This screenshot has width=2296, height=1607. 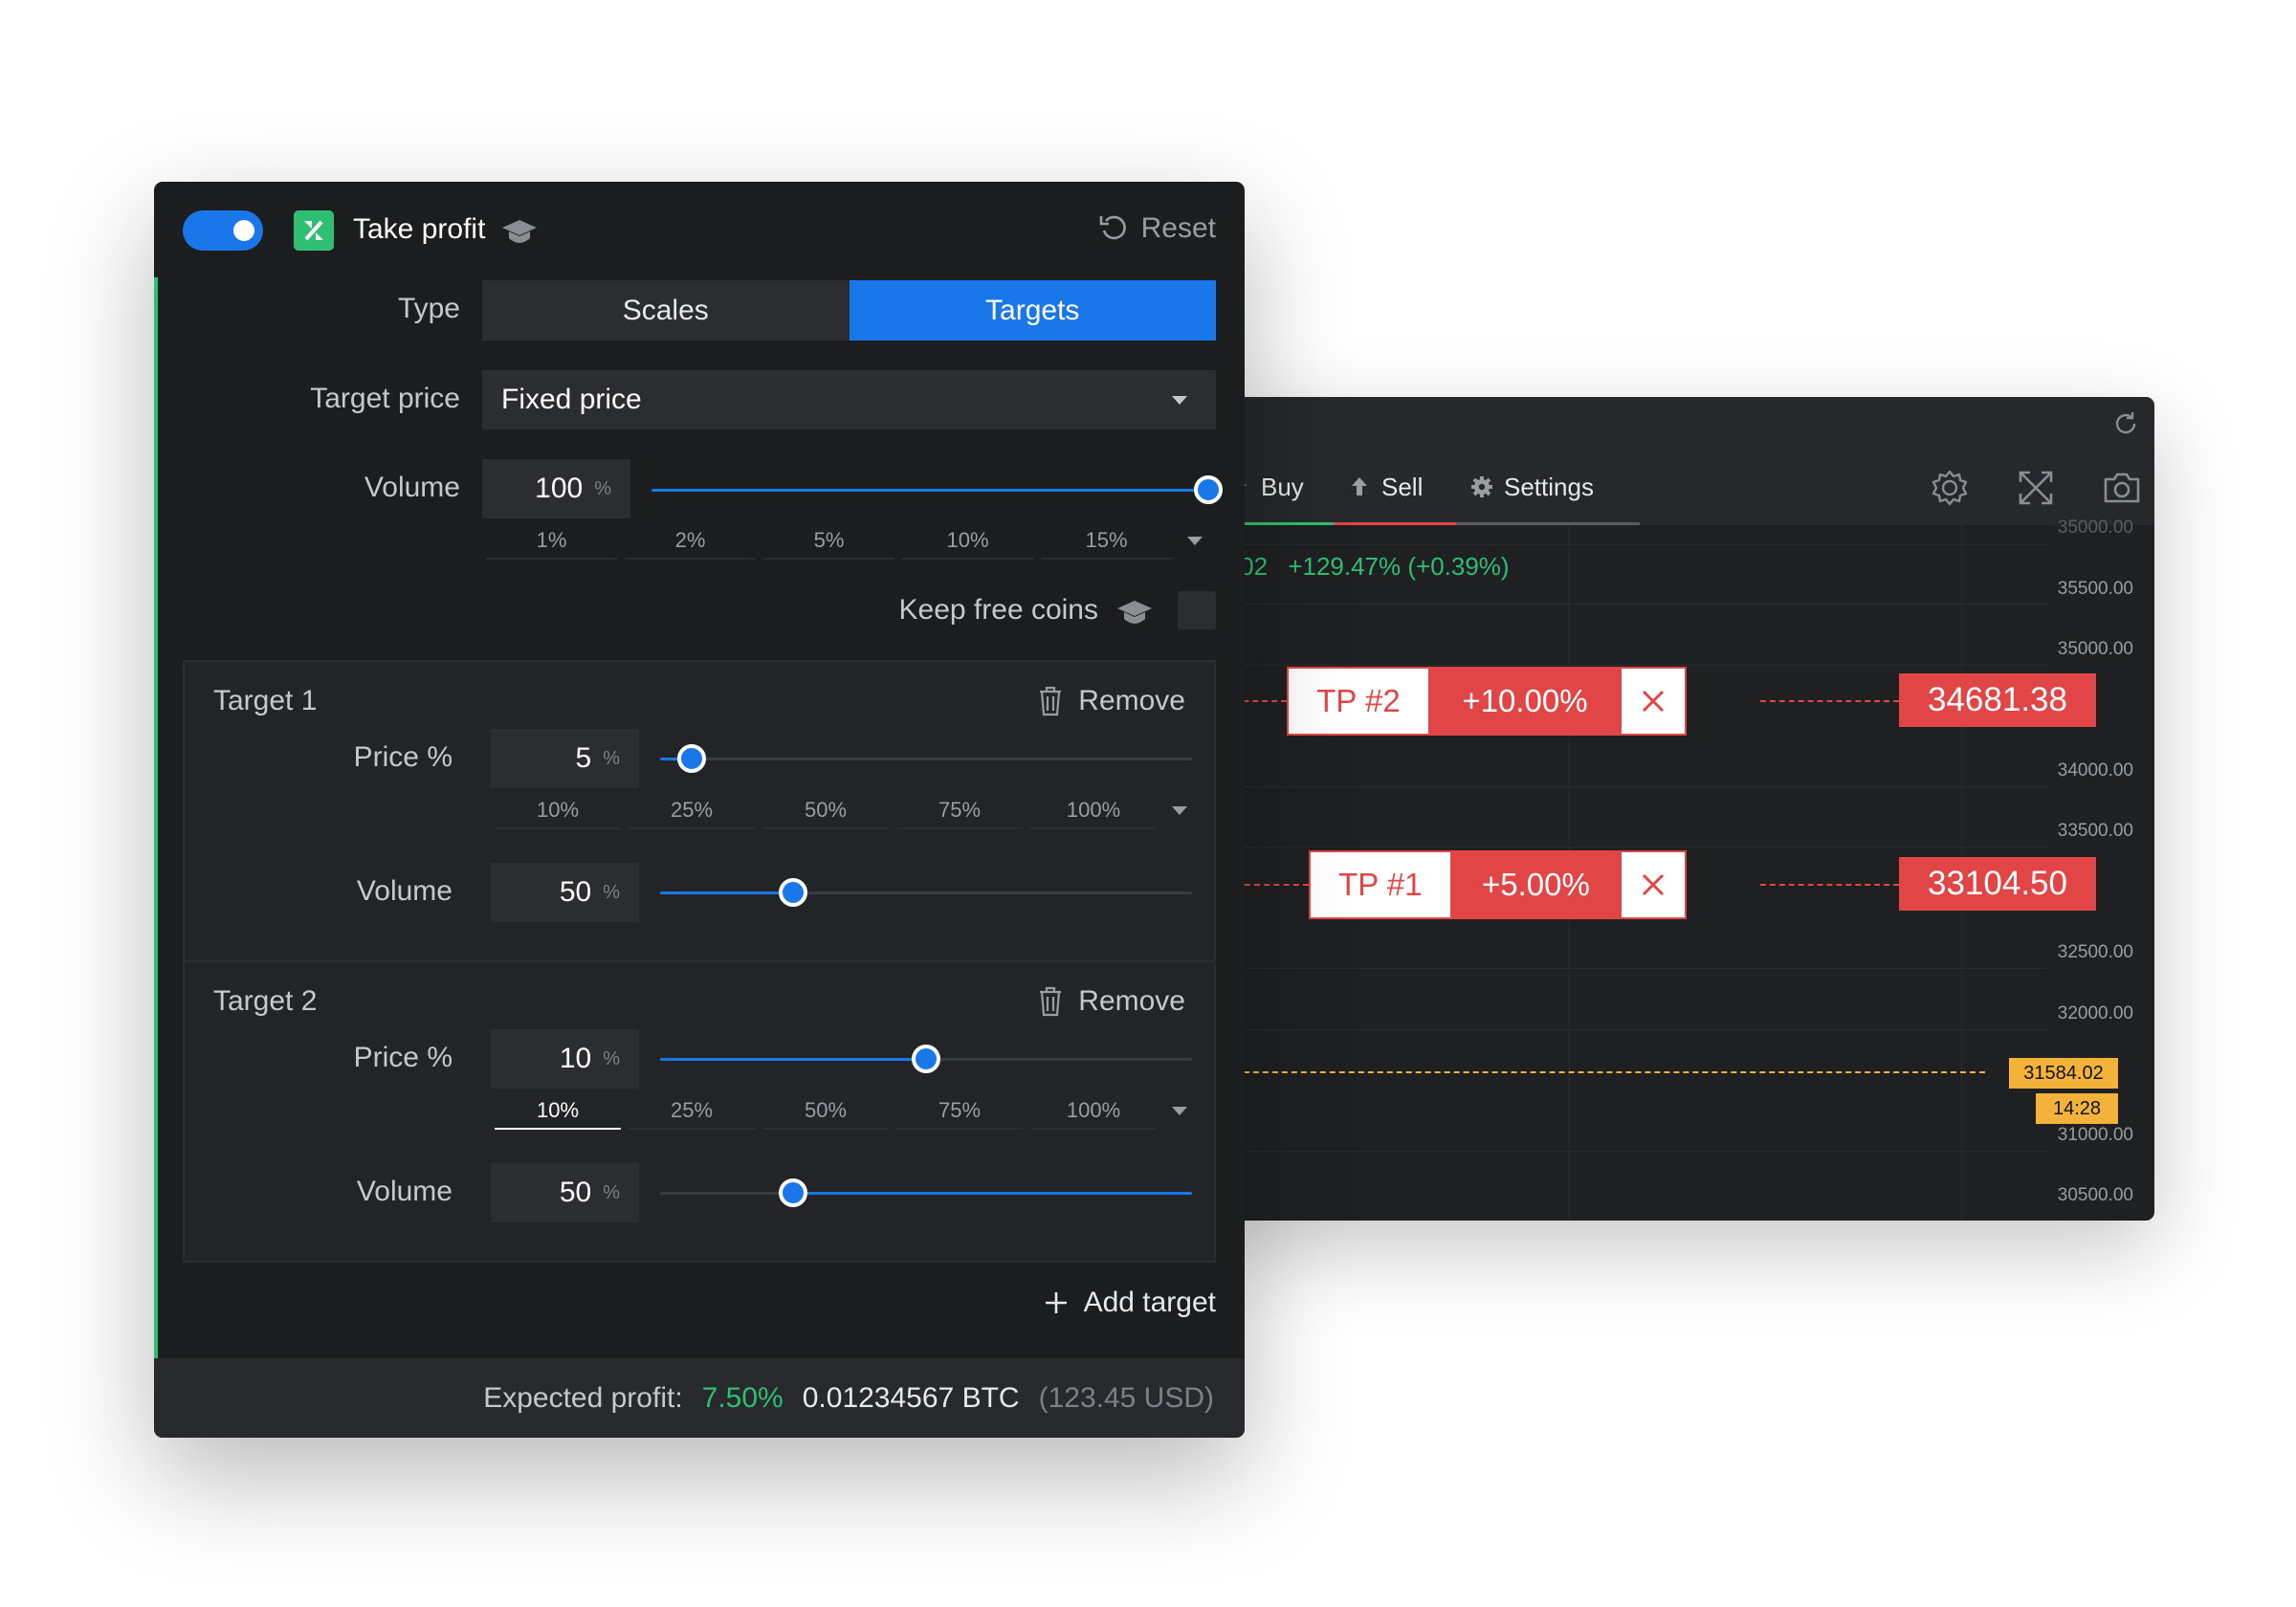 What do you see at coordinates (266, 1001) in the screenshot?
I see `target-title: Target 2` at bounding box center [266, 1001].